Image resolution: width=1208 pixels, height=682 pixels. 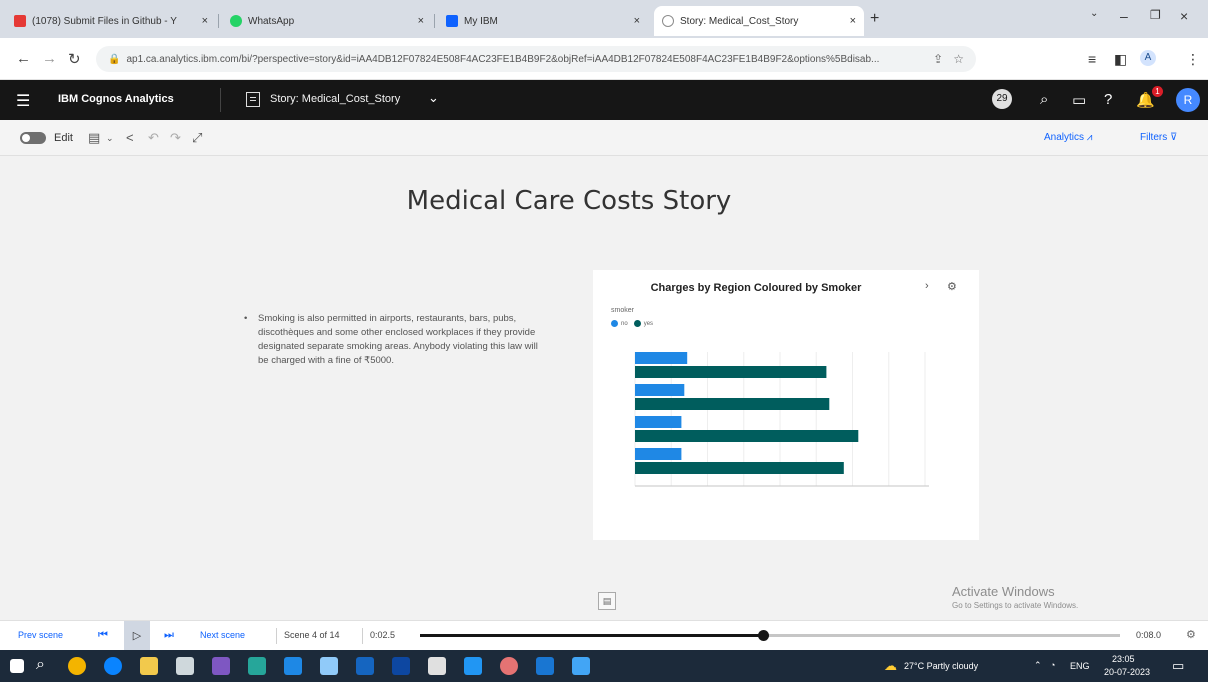 I want to click on help-icon: ?, so click(x=1108, y=99).